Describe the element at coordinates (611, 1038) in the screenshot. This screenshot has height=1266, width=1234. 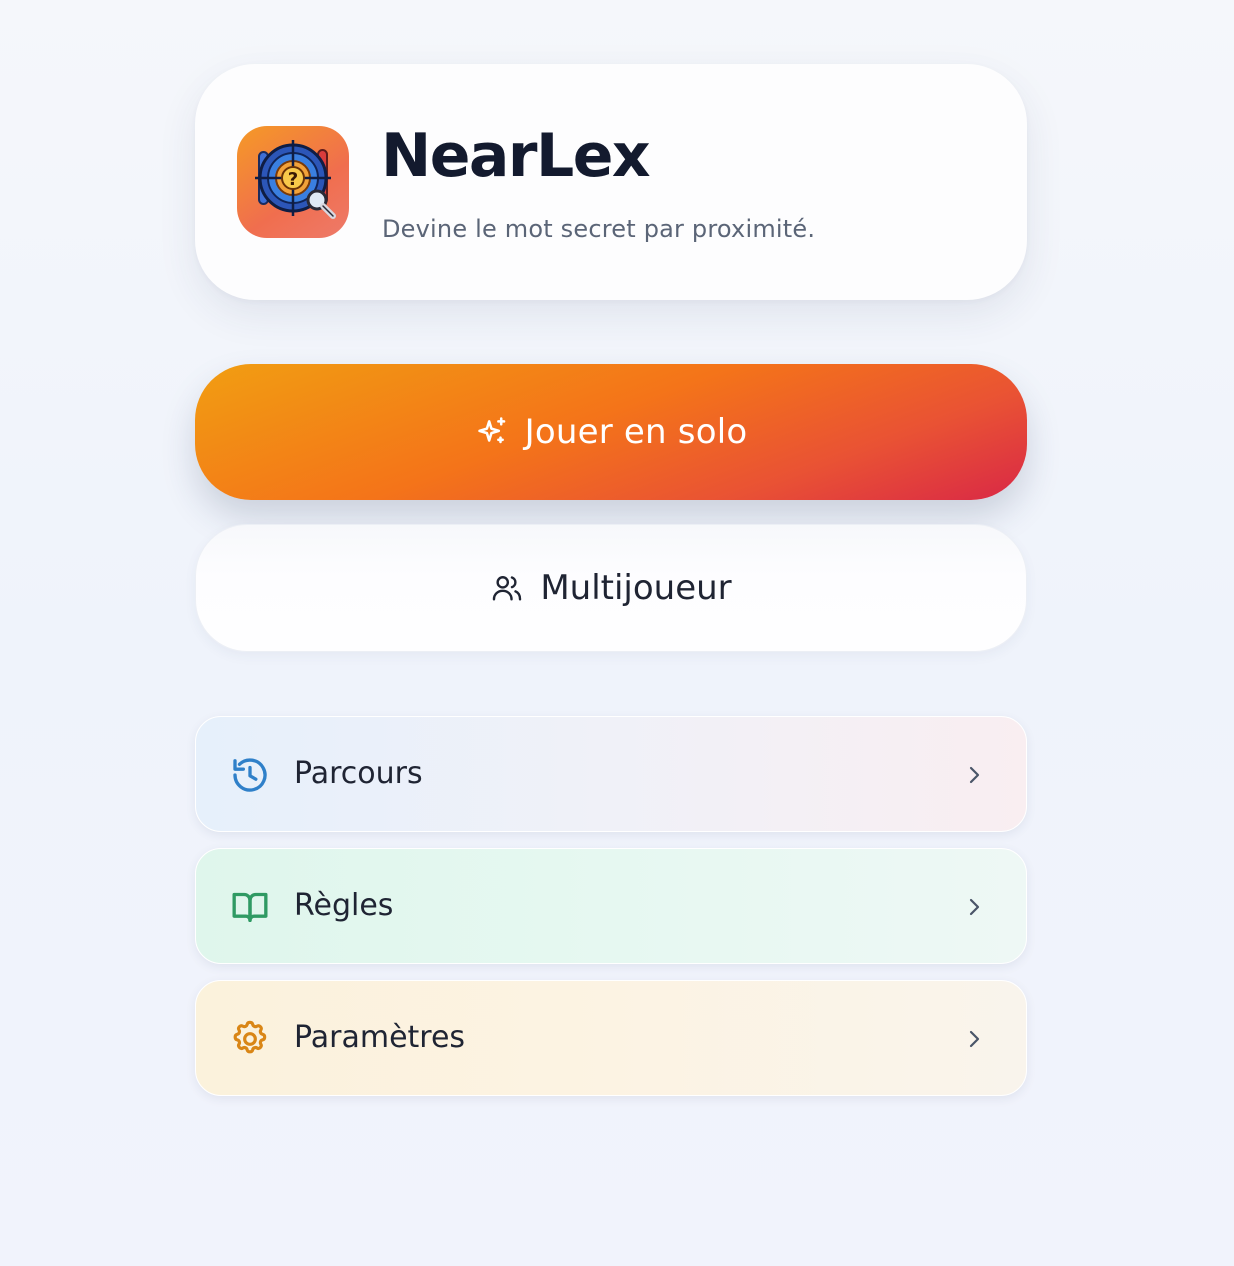
I see `menu-item-settings: Paramètres` at that location.